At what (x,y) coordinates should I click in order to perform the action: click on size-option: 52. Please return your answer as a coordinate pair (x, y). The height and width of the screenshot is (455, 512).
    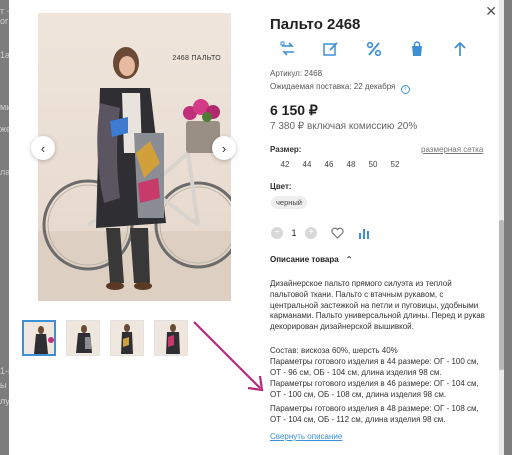
    Looking at the image, I should click on (395, 164).